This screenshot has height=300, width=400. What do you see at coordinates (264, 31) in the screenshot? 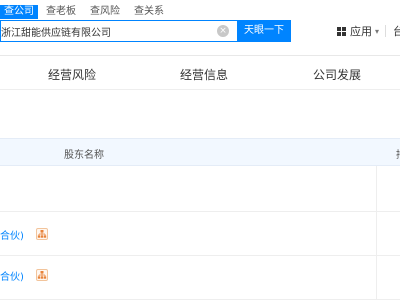
I see `search-button: 天眼一下` at bounding box center [264, 31].